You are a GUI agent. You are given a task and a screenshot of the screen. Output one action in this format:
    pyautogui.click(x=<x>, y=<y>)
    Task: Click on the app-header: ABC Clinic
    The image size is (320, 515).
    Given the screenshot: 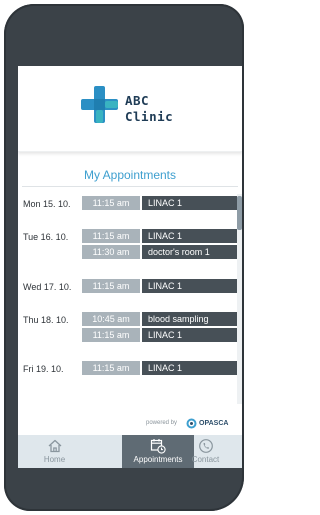 What is the action you would take?
    pyautogui.click(x=130, y=109)
    